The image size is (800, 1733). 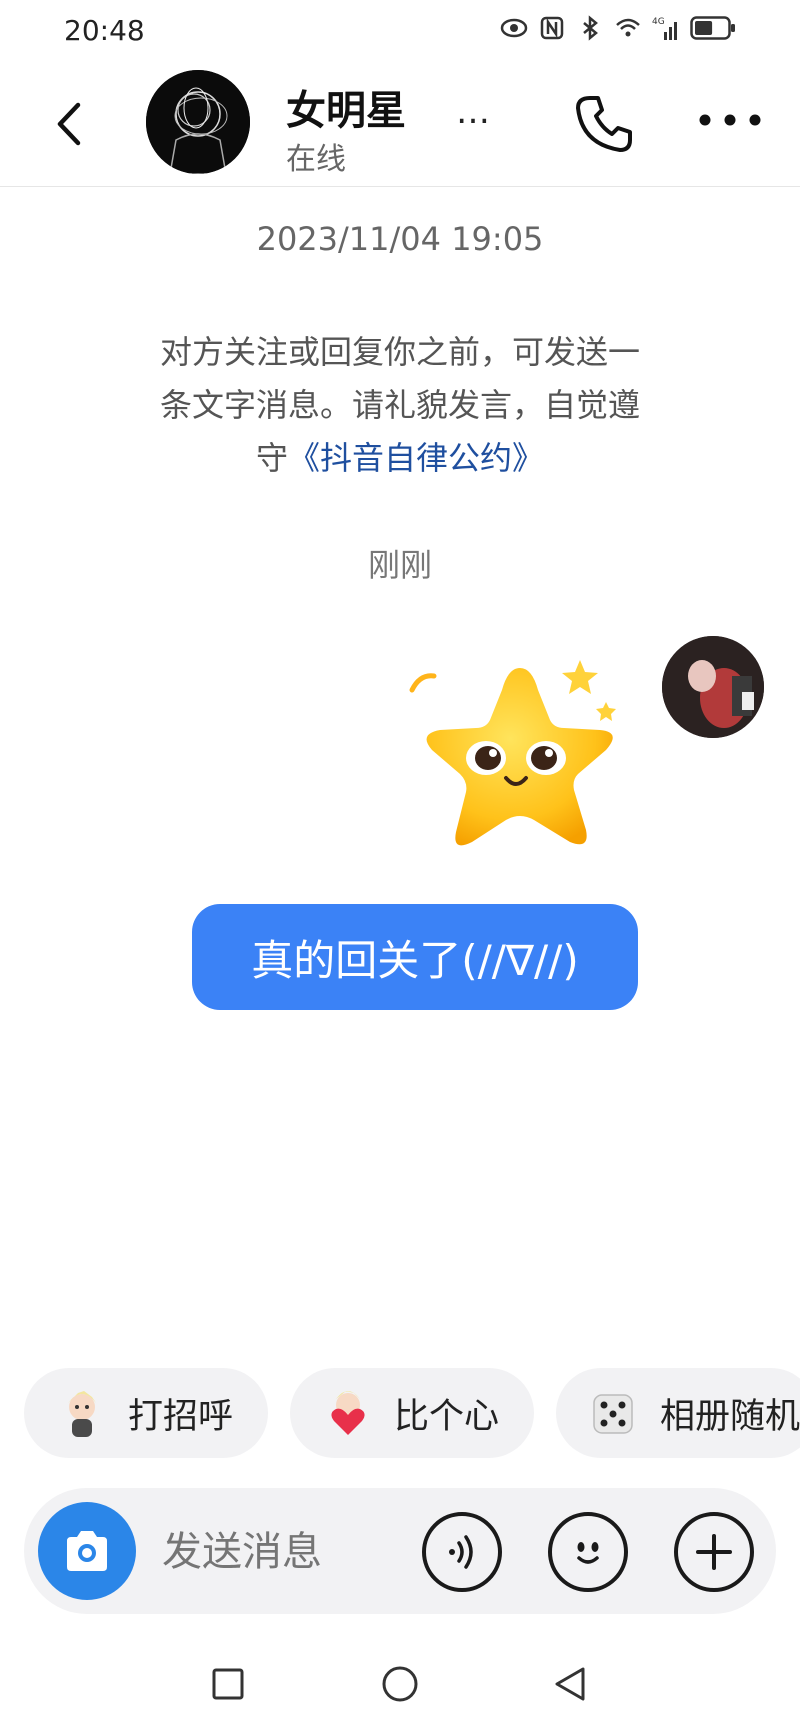 I want to click on circle-icon, so click(x=400, y=1684).